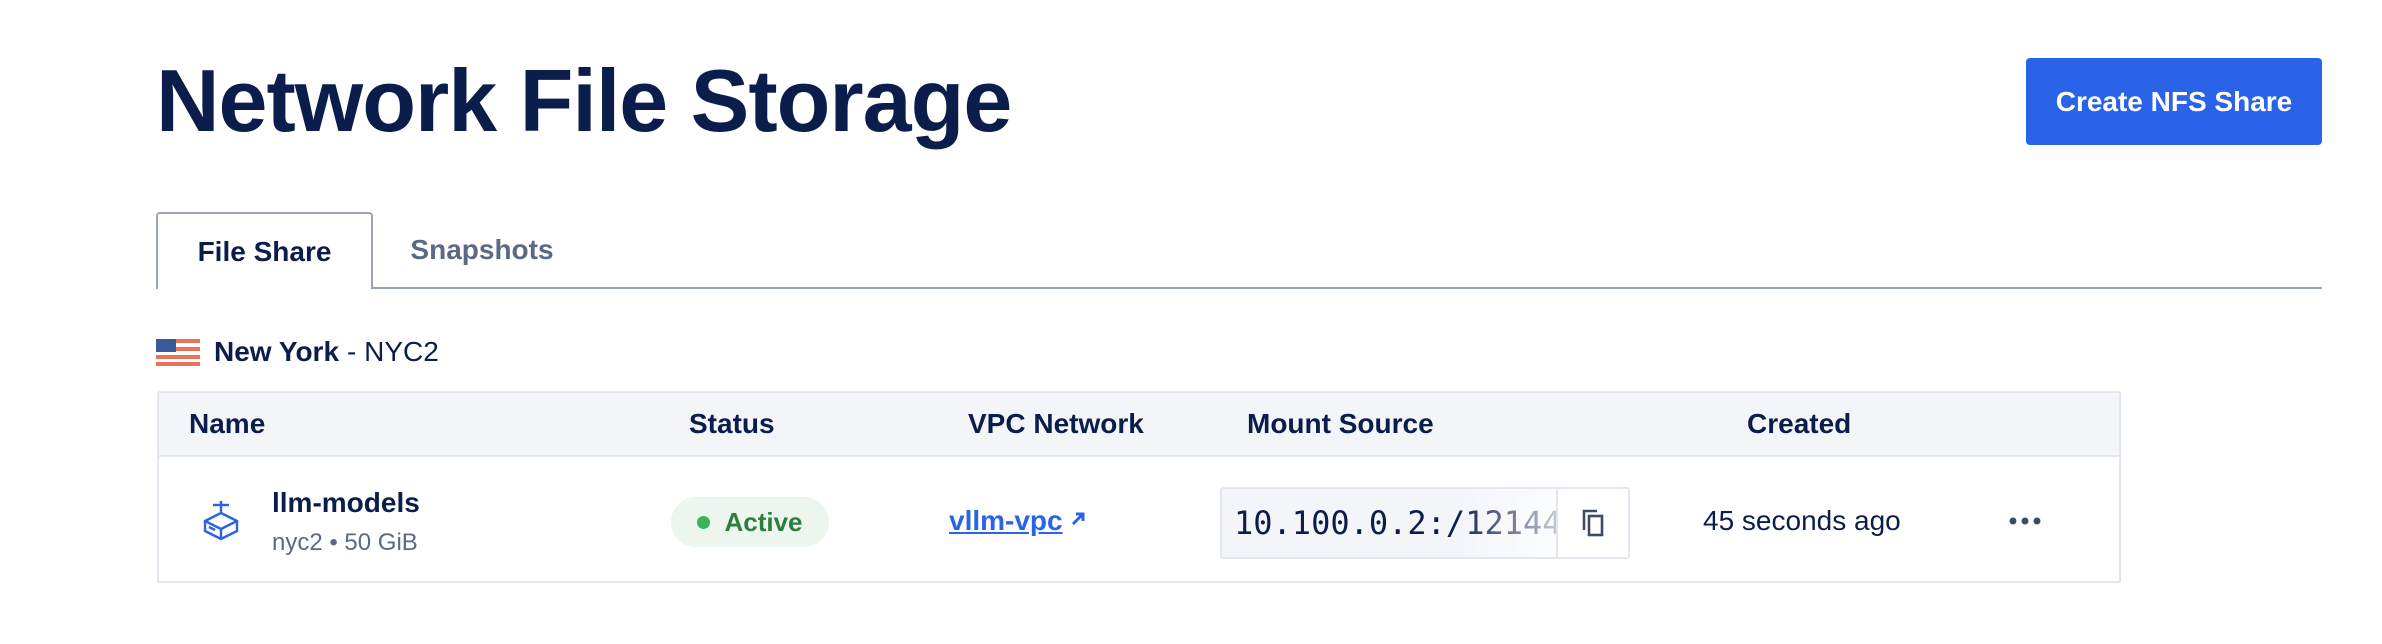 The image size is (2382, 644). Describe the element at coordinates (1799, 423) in the screenshot. I see `column-header-created: Created` at that location.